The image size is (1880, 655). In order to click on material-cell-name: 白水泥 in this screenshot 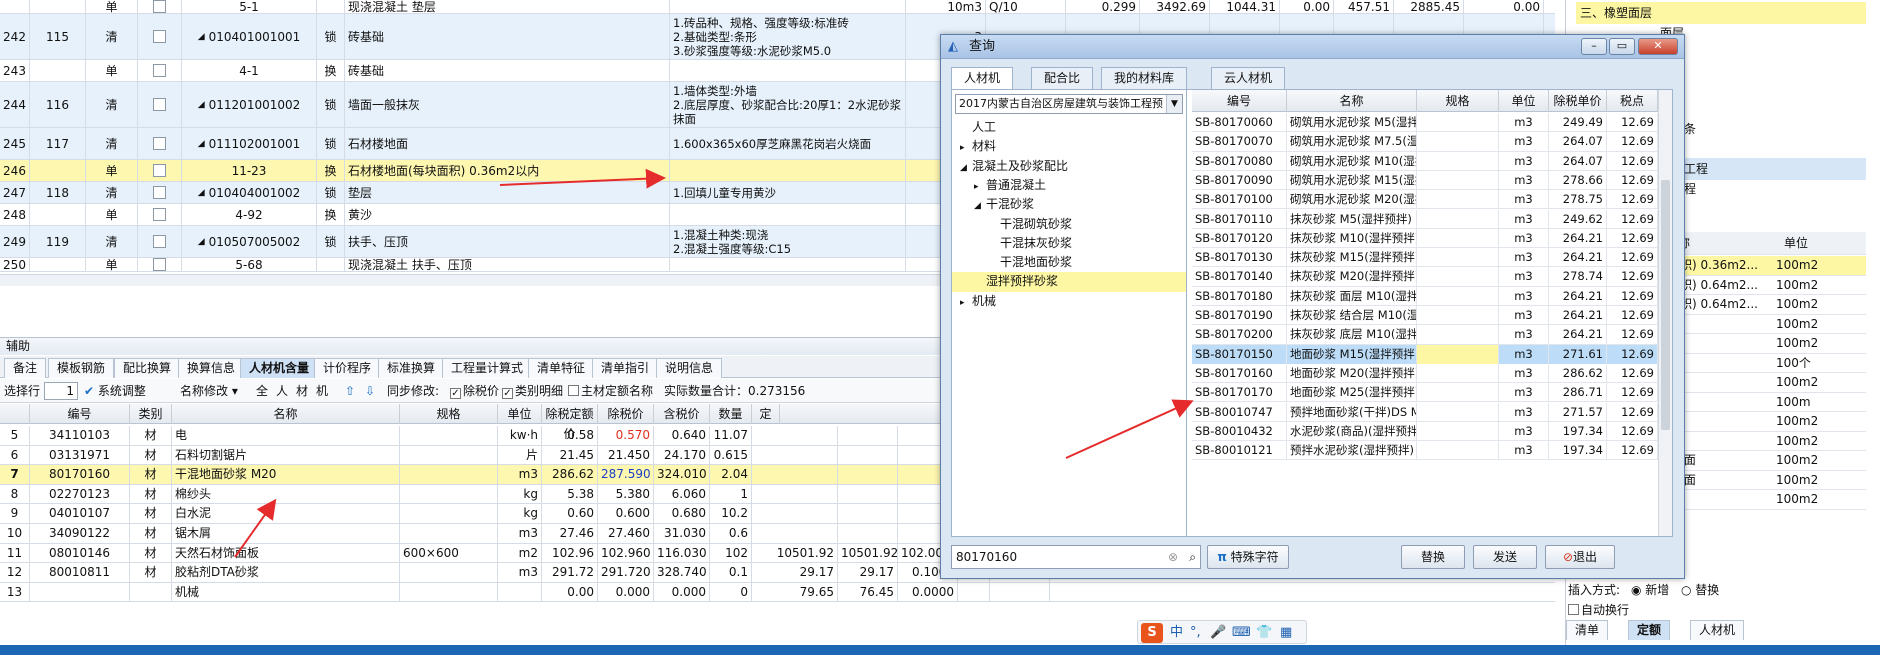, I will do `click(286, 514)`.